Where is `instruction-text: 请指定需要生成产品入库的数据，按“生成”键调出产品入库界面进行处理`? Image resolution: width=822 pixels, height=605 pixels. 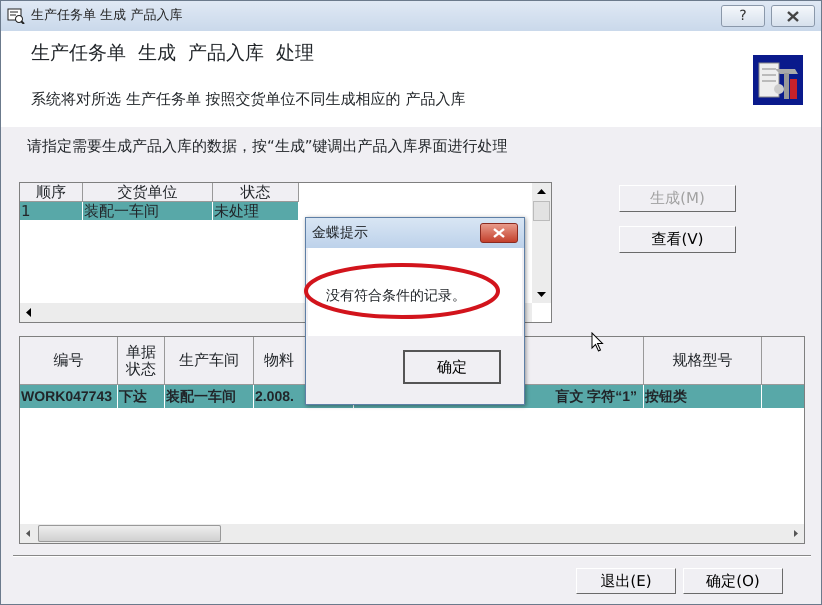
instruction-text: 请指定需要生成产品入库的数据，按“生成”键调出产品入库界面进行处理 is located at coordinates (267, 146).